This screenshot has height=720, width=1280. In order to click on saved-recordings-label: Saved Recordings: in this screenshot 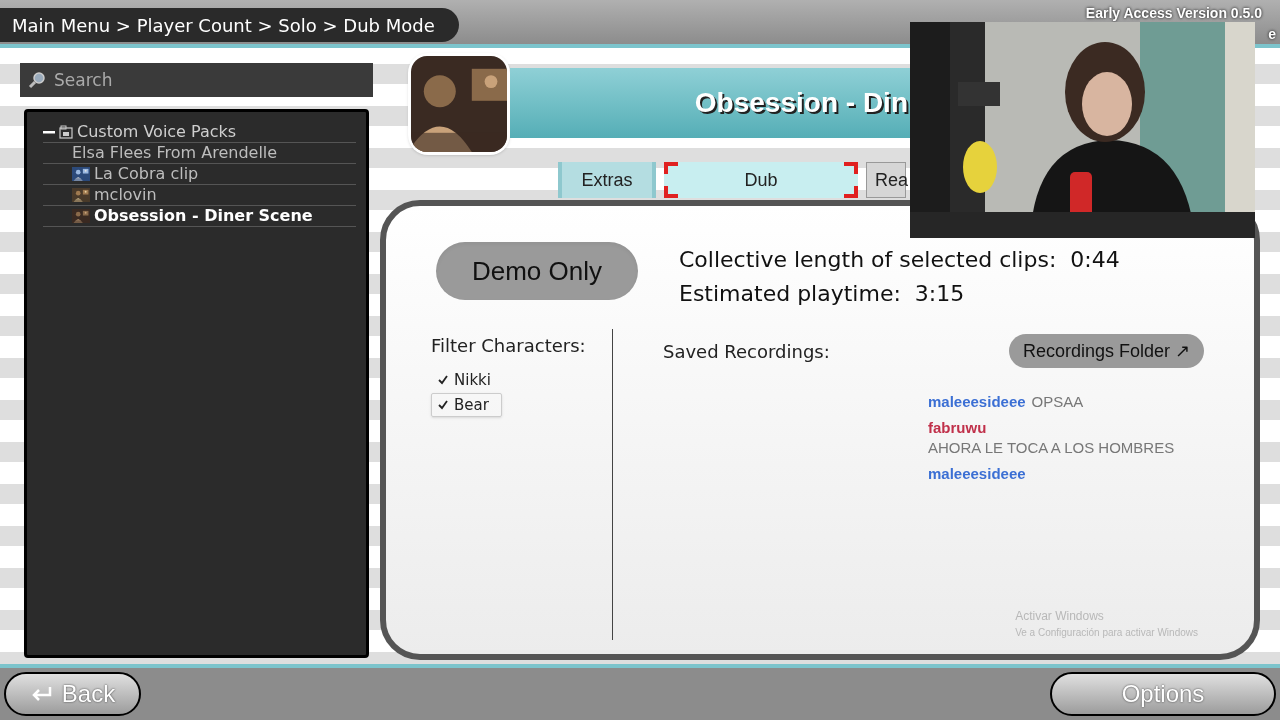, I will do `click(746, 351)`.